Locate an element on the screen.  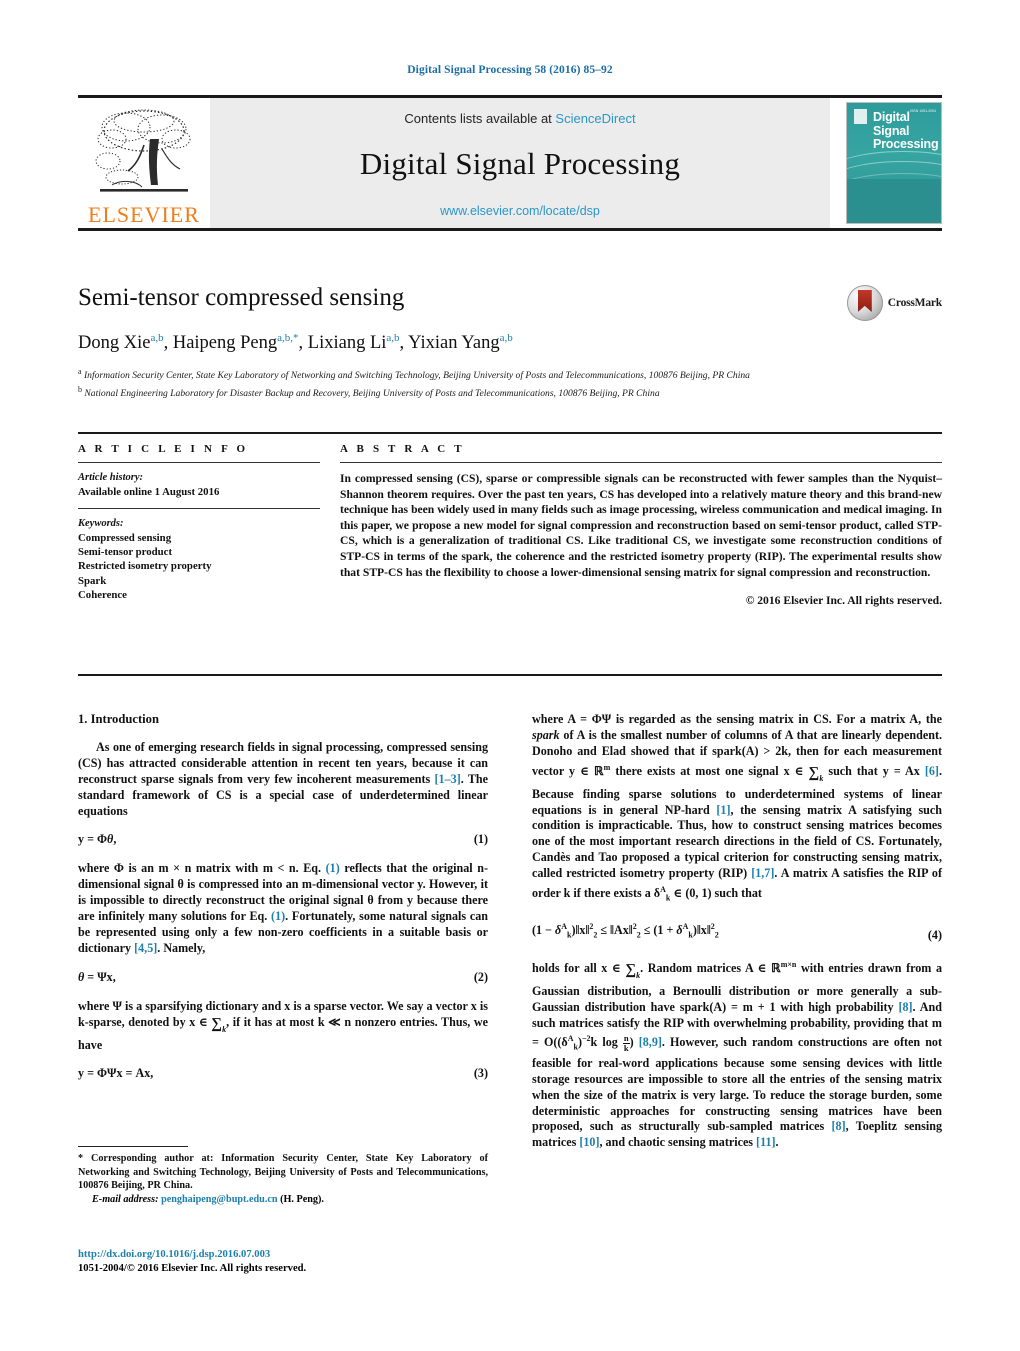
equation-3: y = ΦΨx = Ax, (3) is located at coordinates (283, 1074).